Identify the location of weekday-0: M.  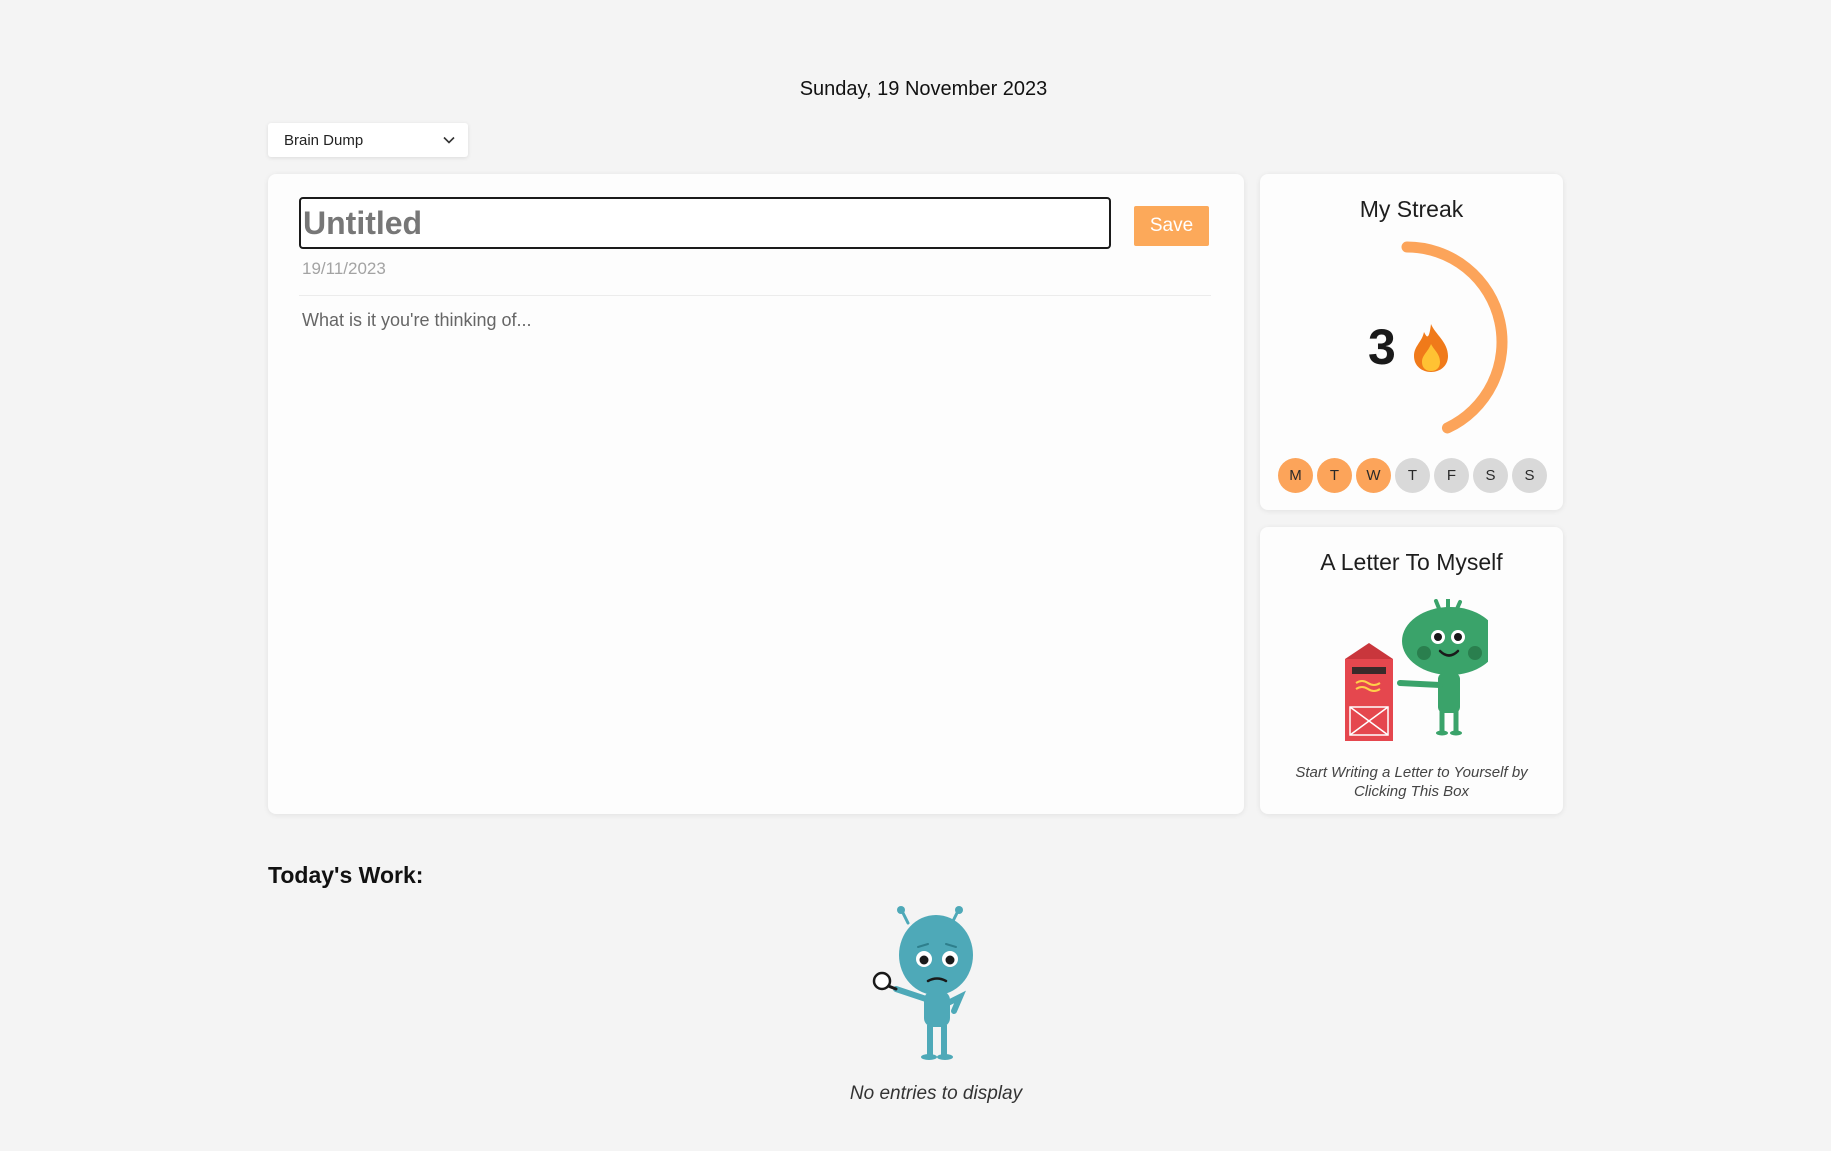
(1295, 475).